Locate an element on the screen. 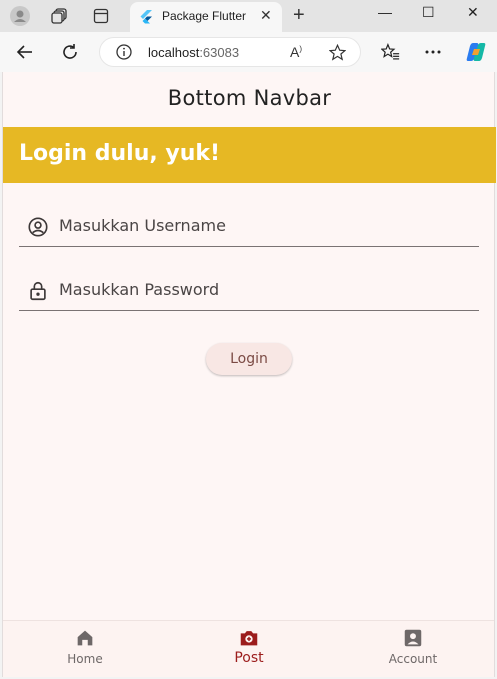 The image size is (497, 679). tab-title: Package Flutter is located at coordinates (204, 16).